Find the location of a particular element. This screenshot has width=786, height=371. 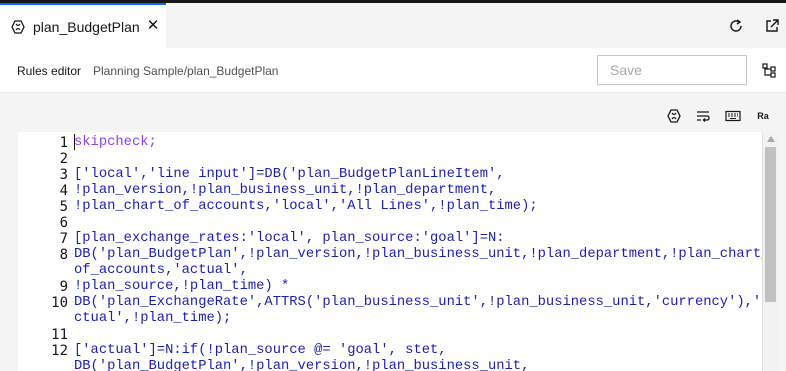

line-number: 2 is located at coordinates (63, 159).